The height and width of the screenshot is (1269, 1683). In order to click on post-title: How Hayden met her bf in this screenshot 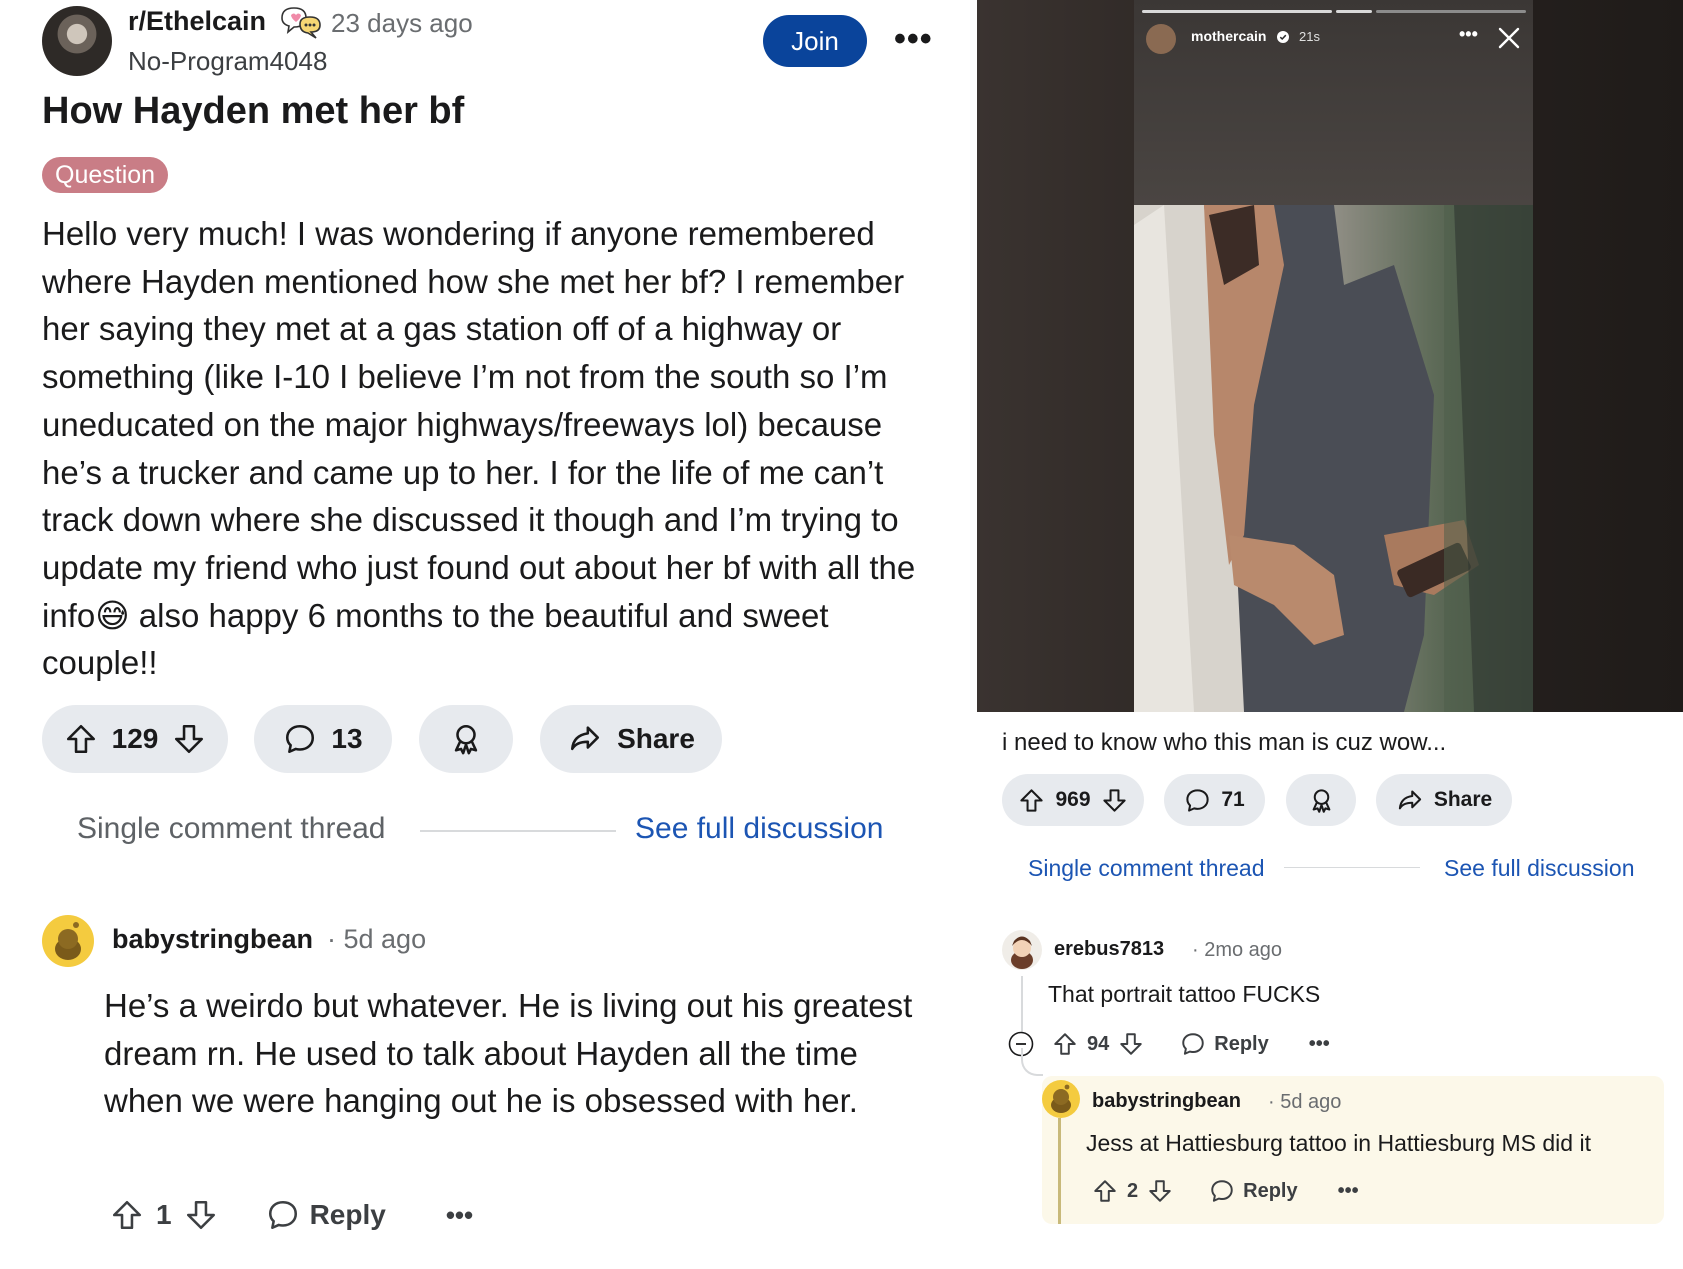, I will do `click(253, 111)`.